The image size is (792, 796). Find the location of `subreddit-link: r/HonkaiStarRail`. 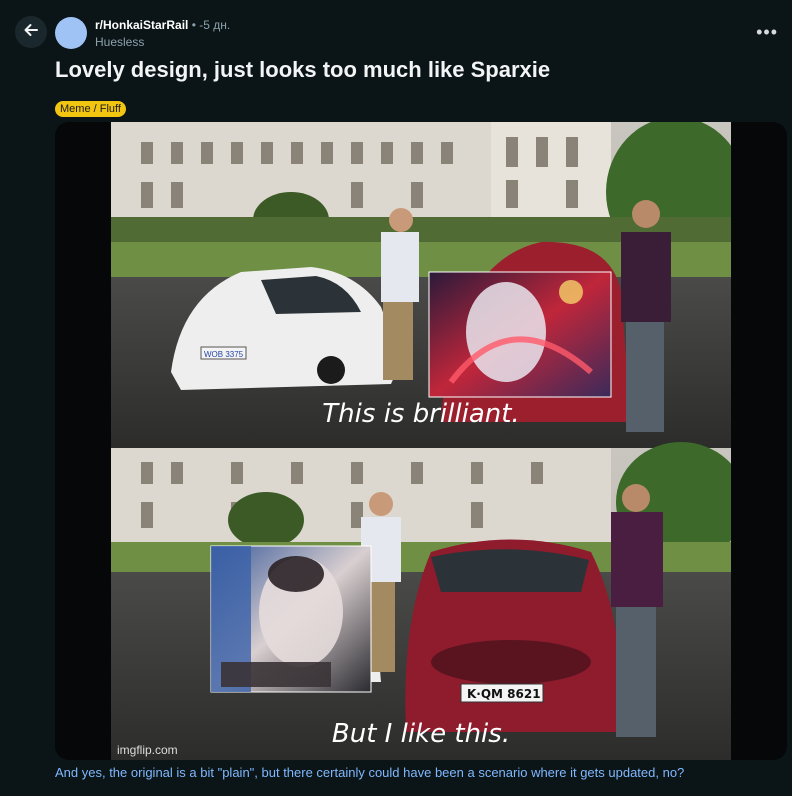

subreddit-link: r/HonkaiStarRail is located at coordinates (141, 25).